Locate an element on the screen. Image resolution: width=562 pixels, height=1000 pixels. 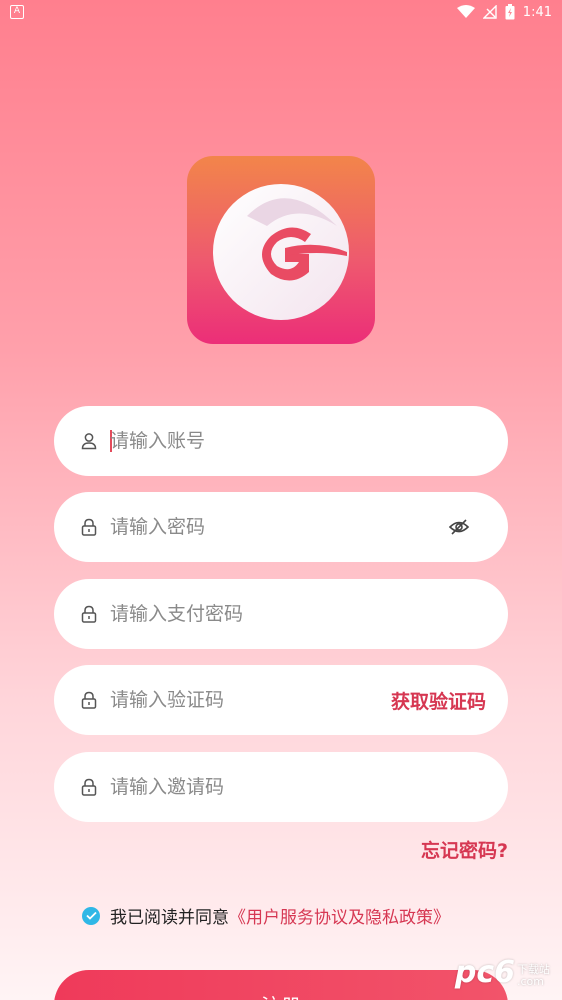
watermark-logo: pc6 下载站 .com is located at coordinates (502, 973).